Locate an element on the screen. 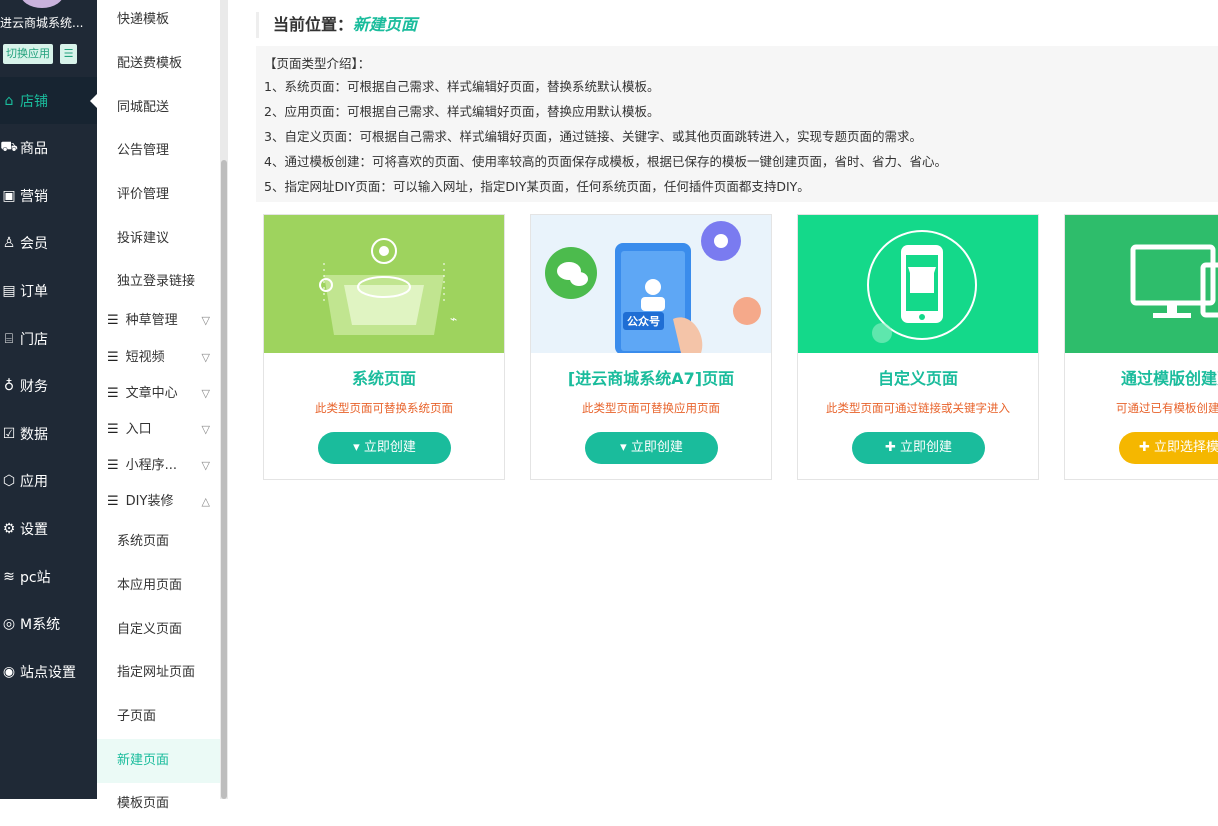 The height and width of the screenshot is (826, 1218). card-desc: 可通过已有模板创建新页面 is located at coordinates (1167, 408).